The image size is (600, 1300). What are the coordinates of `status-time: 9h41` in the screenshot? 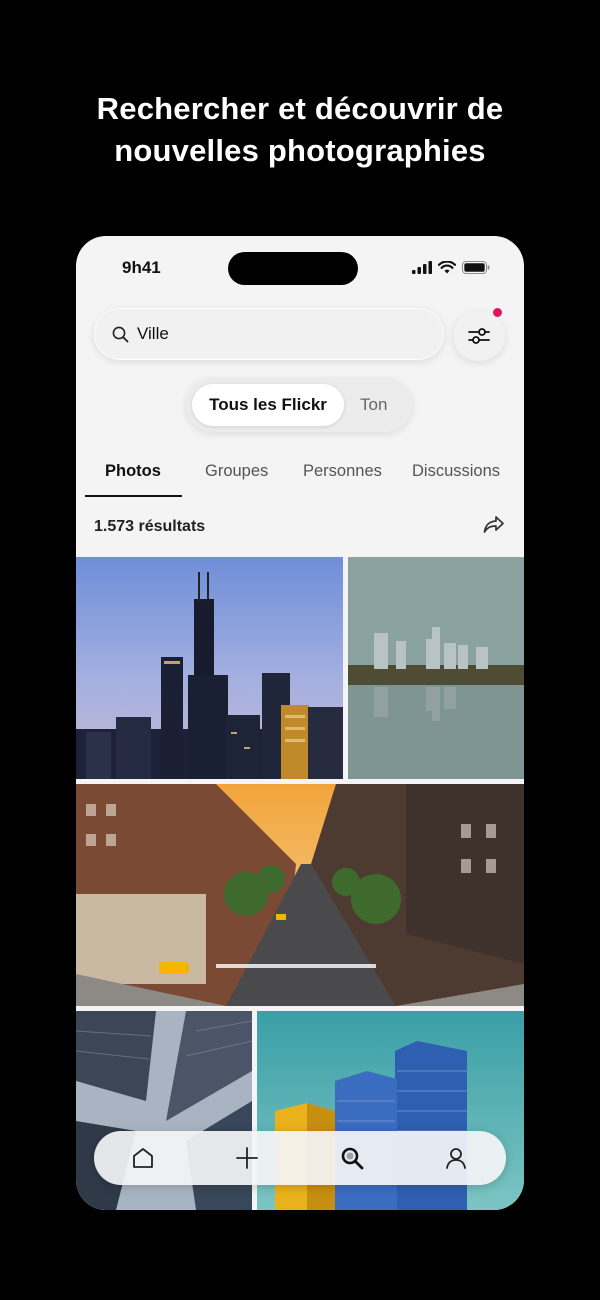 It's located at (141, 267).